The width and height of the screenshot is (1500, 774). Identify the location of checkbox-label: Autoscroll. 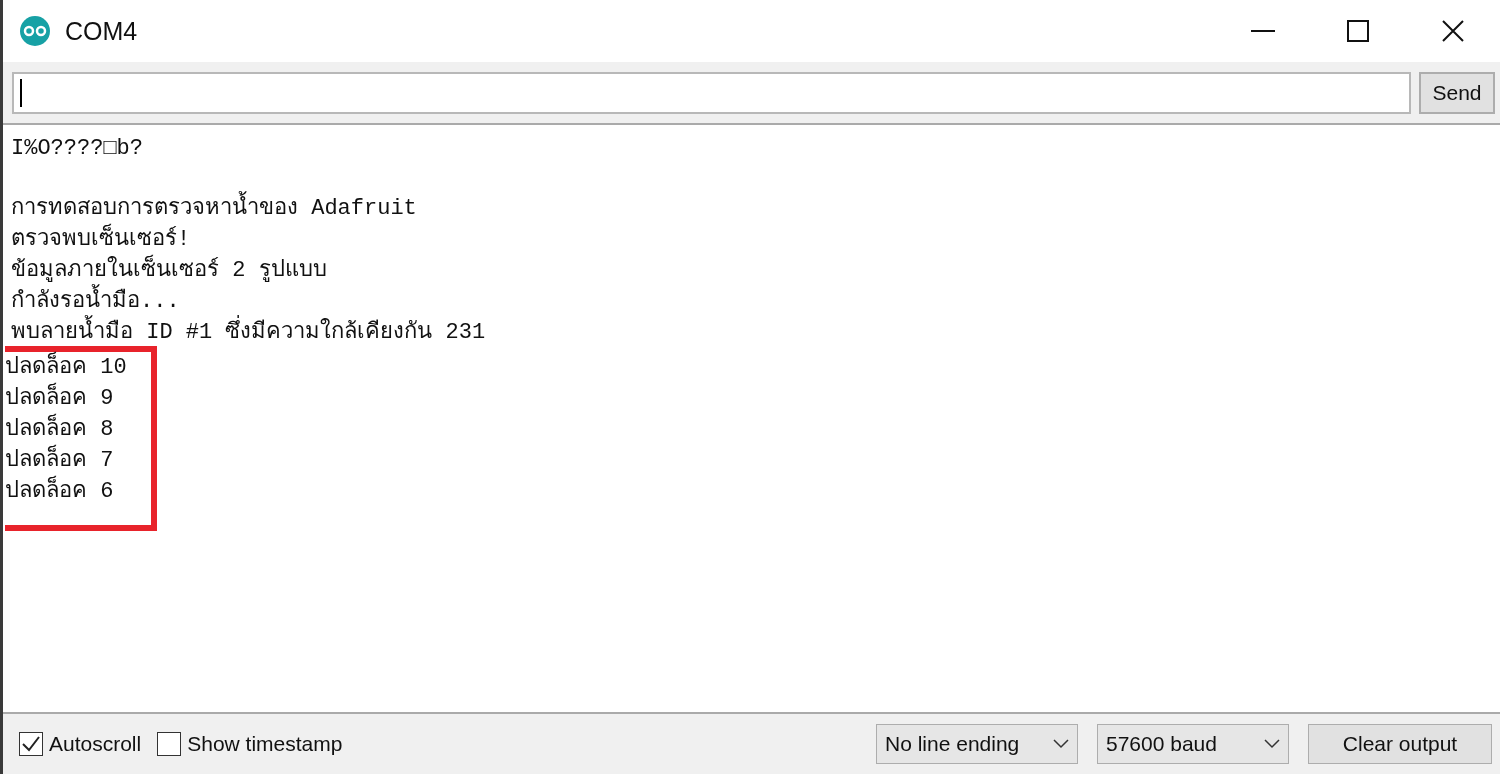
(95, 744).